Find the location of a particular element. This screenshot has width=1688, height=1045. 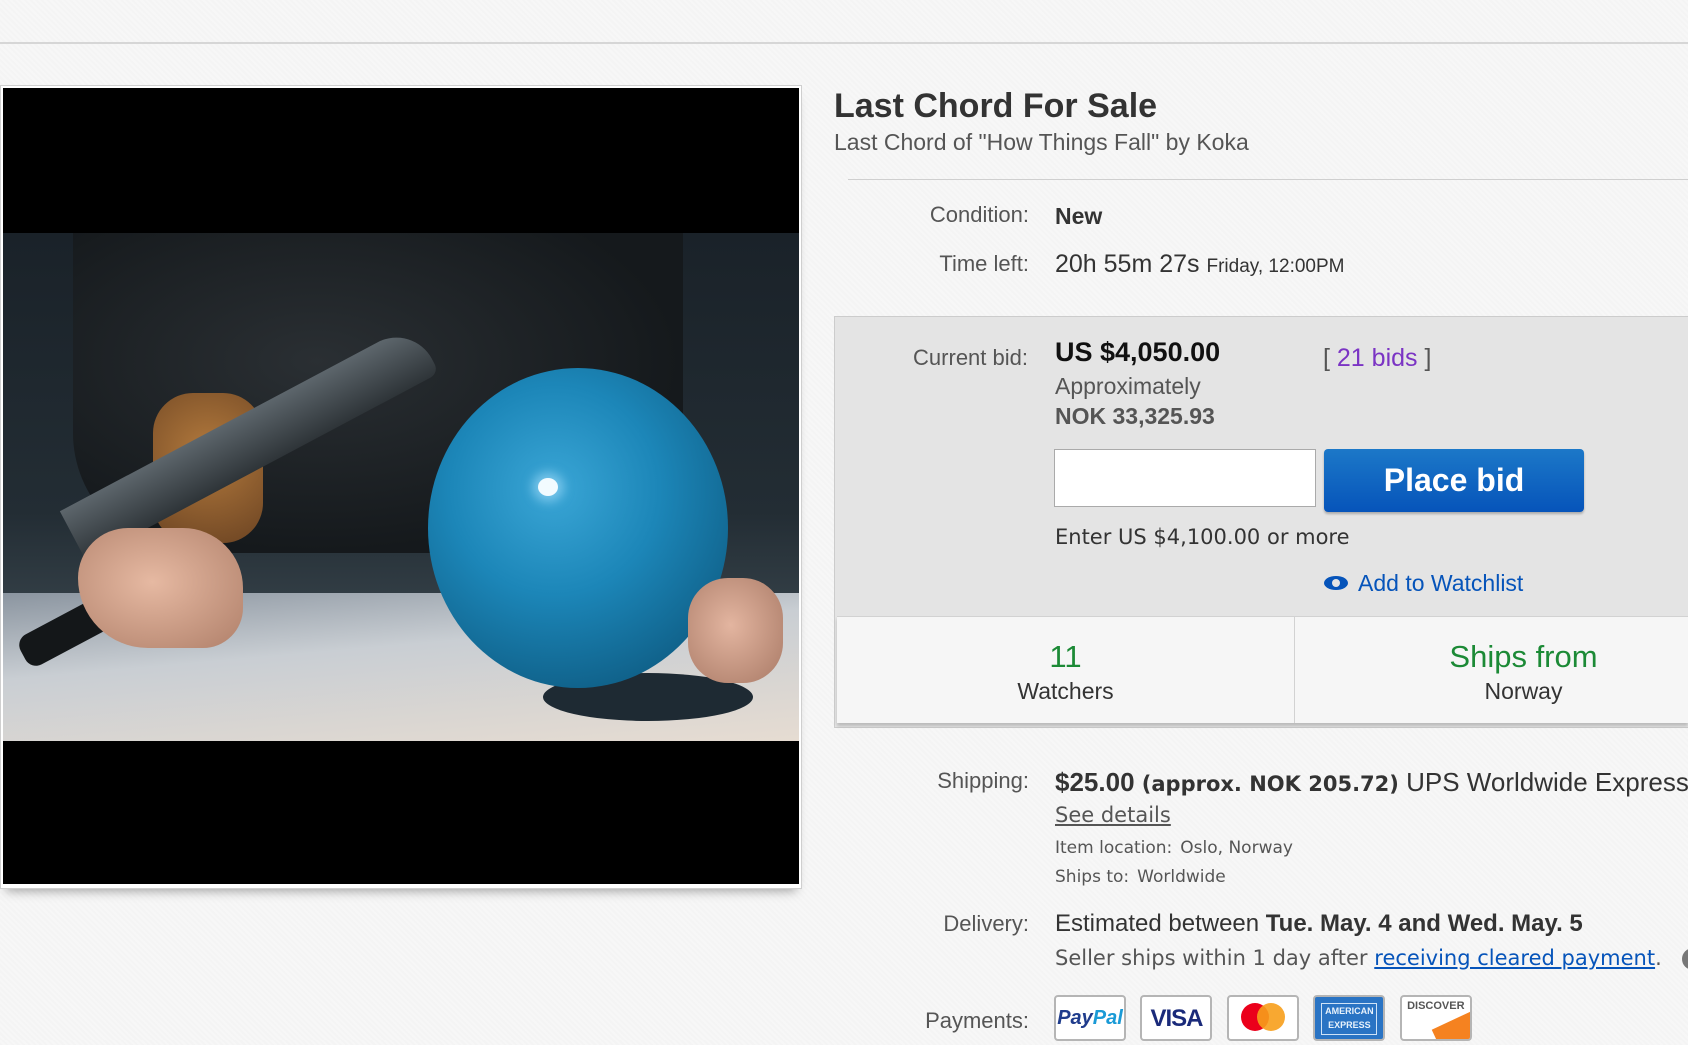

shipping-price: $25.00 is located at coordinates (1095, 782).